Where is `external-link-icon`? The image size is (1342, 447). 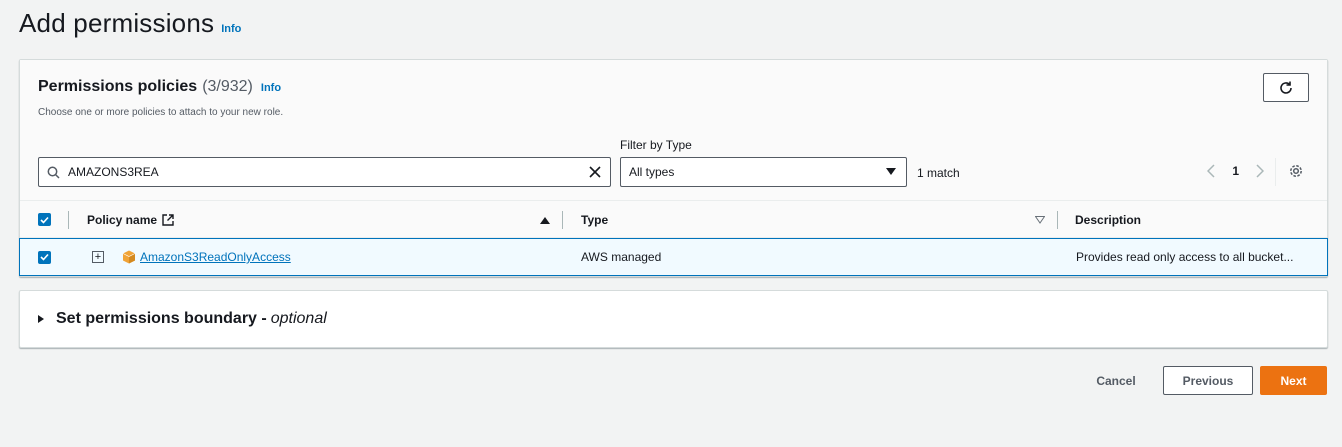
external-link-icon is located at coordinates (168, 219).